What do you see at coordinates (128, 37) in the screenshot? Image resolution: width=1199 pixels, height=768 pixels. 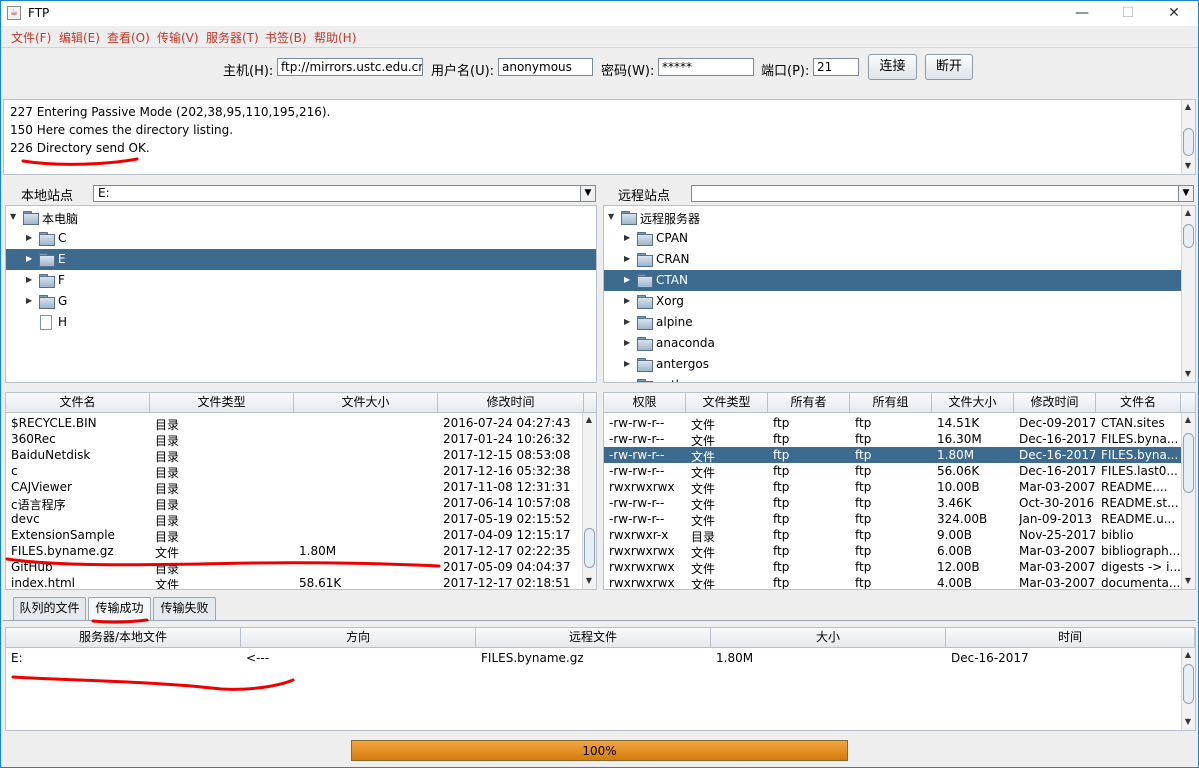 I see `menu-view: 查看(O)` at bounding box center [128, 37].